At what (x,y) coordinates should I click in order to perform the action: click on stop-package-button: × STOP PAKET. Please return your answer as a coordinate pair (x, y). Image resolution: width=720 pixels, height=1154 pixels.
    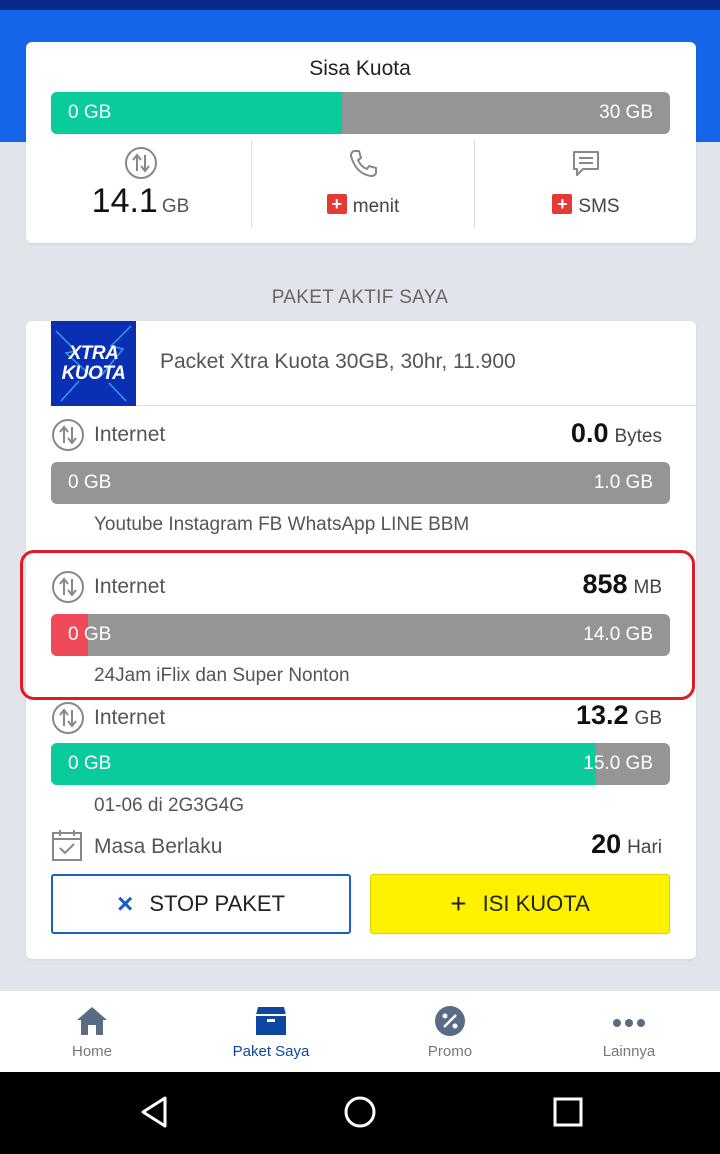
    Looking at the image, I should click on (201, 904).